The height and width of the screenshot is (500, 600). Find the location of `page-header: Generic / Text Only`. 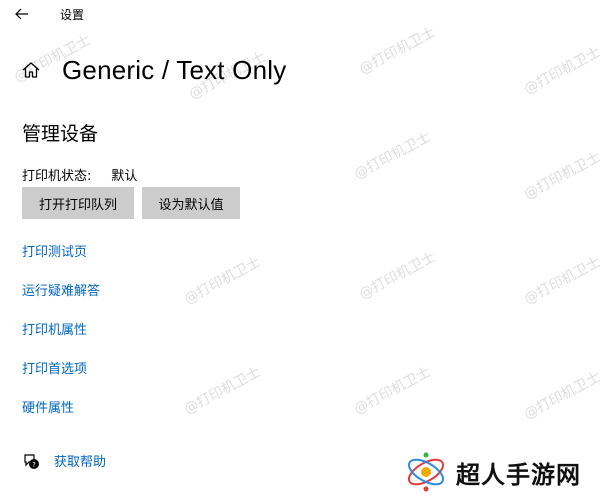

page-header: Generic / Text Only is located at coordinates (153, 70).